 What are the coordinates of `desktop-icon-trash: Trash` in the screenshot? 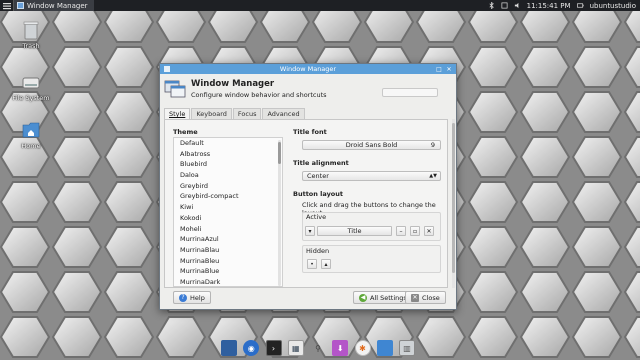 It's located at (31, 35).